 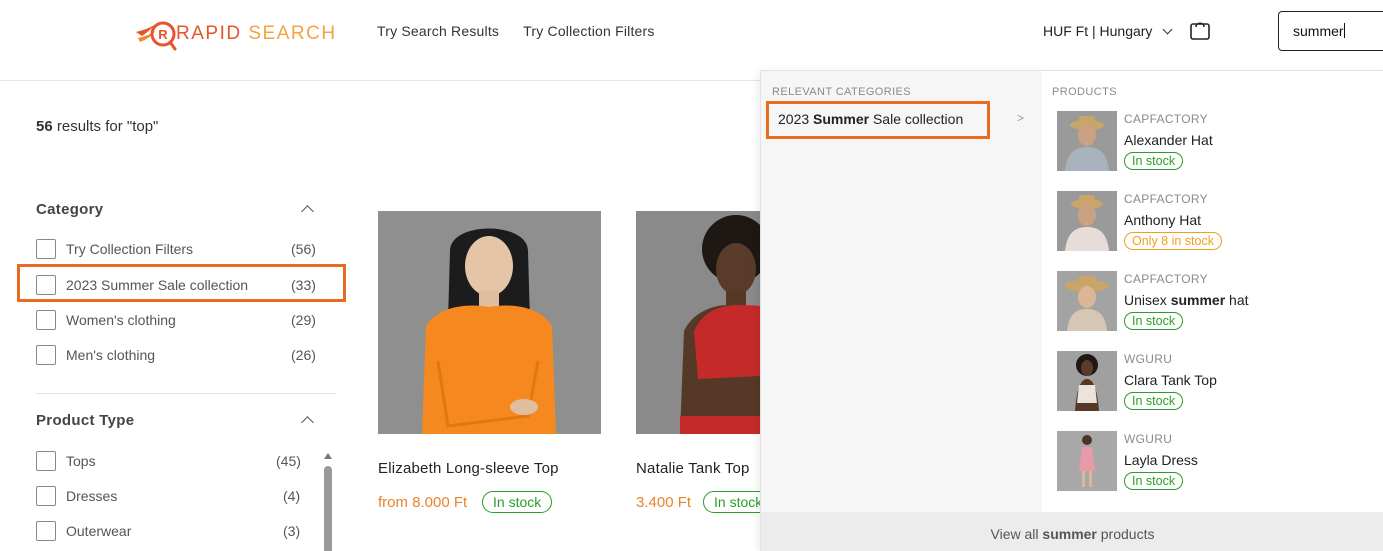 What do you see at coordinates (1344, 30) in the screenshot?
I see `text-caret` at bounding box center [1344, 30].